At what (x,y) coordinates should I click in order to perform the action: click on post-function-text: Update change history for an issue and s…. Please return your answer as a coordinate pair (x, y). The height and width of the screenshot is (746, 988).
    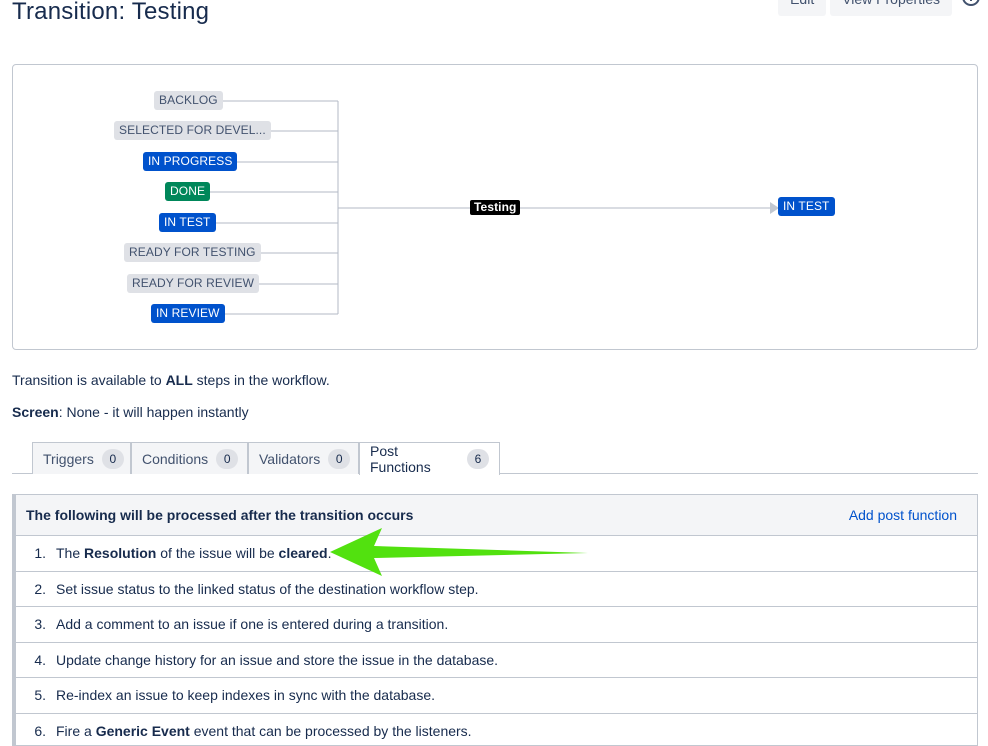
    Looking at the image, I should click on (277, 659).